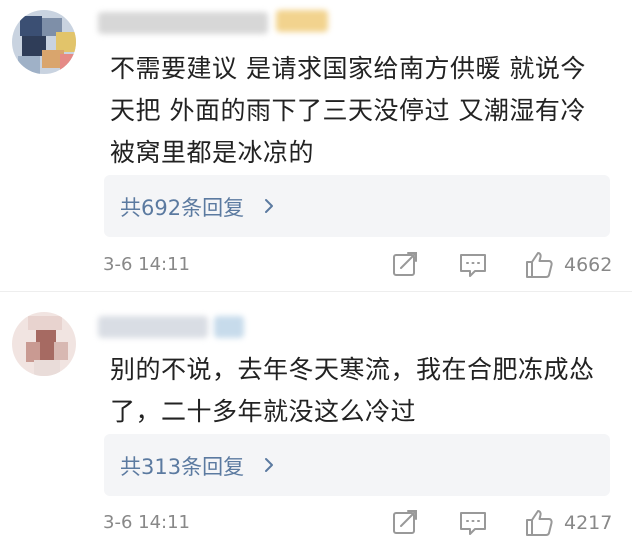  Describe the element at coordinates (364, 391) in the screenshot. I see `comment-text: 别的不说，去年冬天寒流，我在合肥冻成怂 了，二十多年就没这么冷过` at that location.